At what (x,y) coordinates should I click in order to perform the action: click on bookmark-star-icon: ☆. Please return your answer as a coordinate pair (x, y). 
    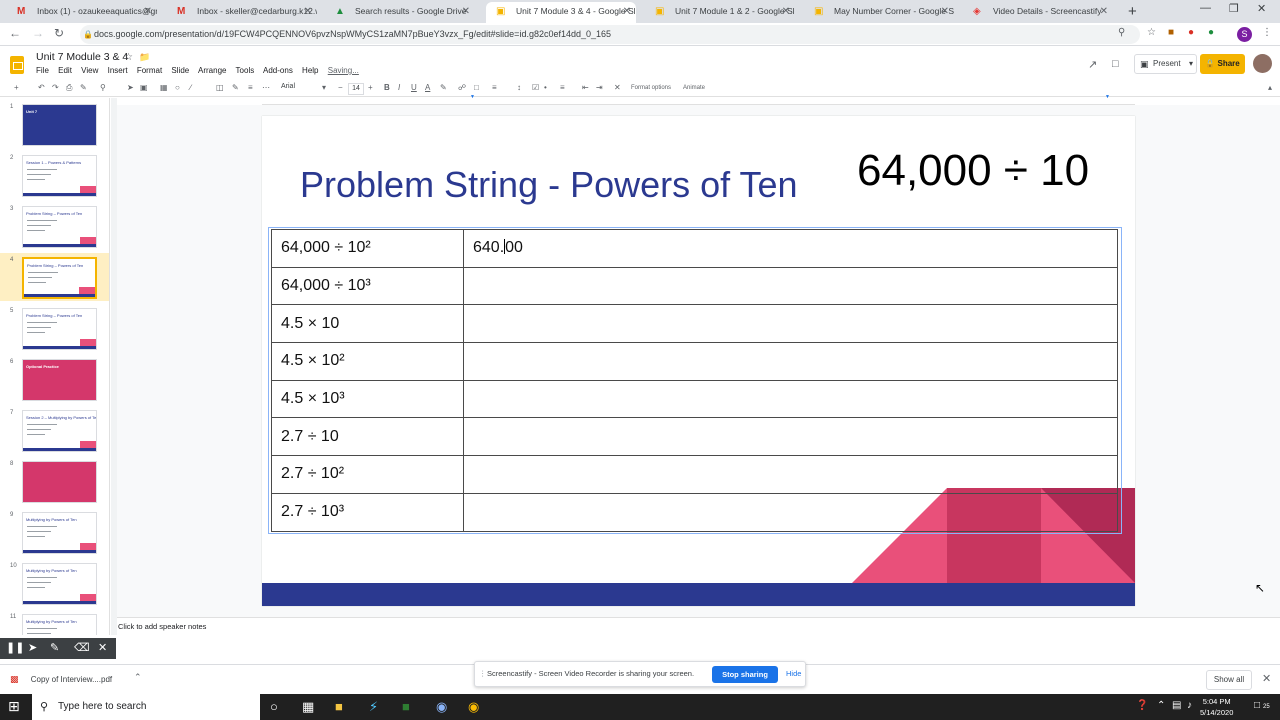
    Looking at the image, I should click on (1151, 32).